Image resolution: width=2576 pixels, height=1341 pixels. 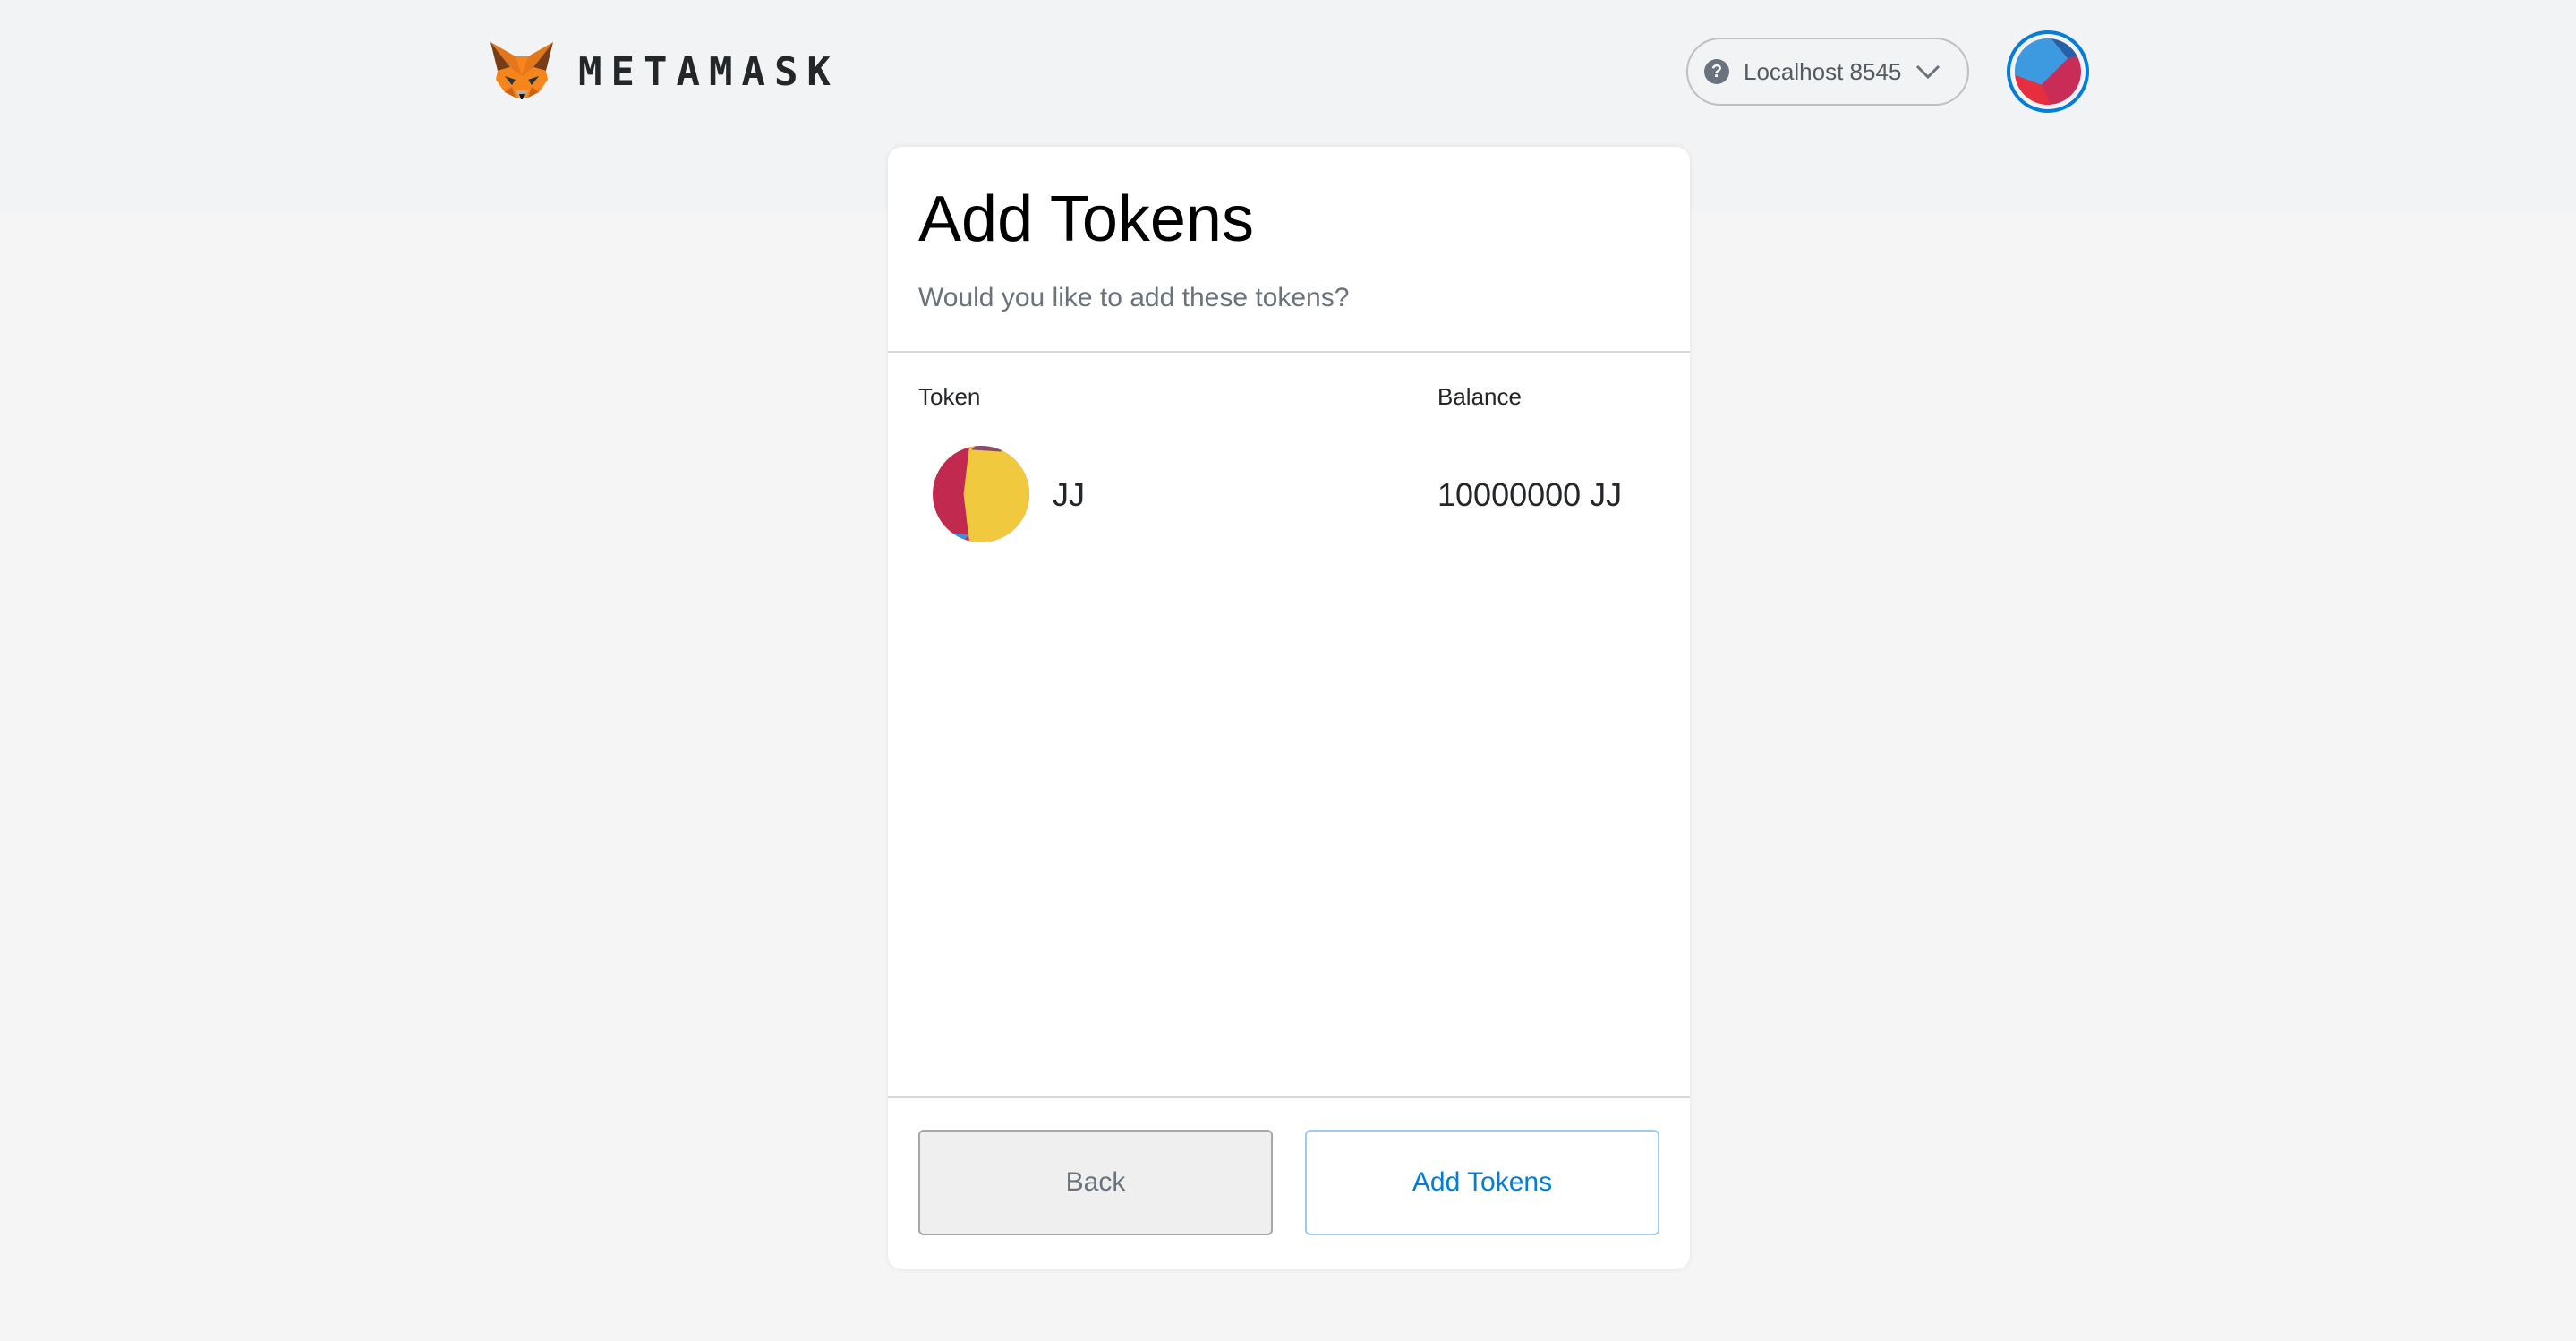 What do you see at coordinates (1716, 71) in the screenshot?
I see `question-circle-icon: ?` at bounding box center [1716, 71].